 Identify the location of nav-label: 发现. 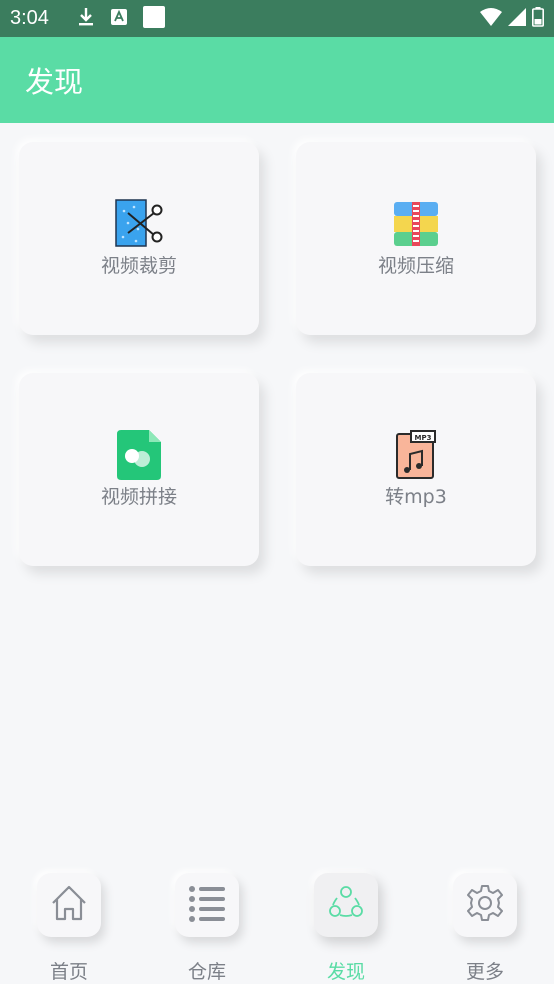
(345, 972).